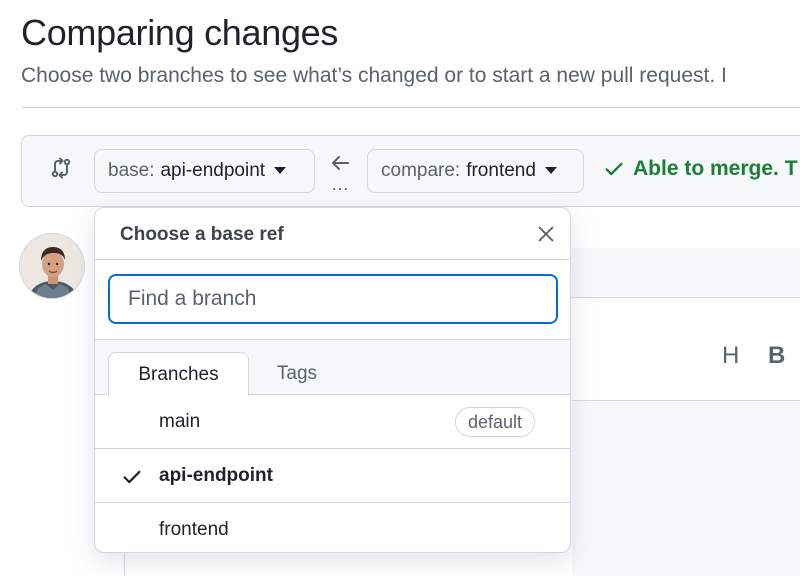 The height and width of the screenshot is (576, 800). Describe the element at coordinates (180, 421) in the screenshot. I see `branch-name: main` at that location.